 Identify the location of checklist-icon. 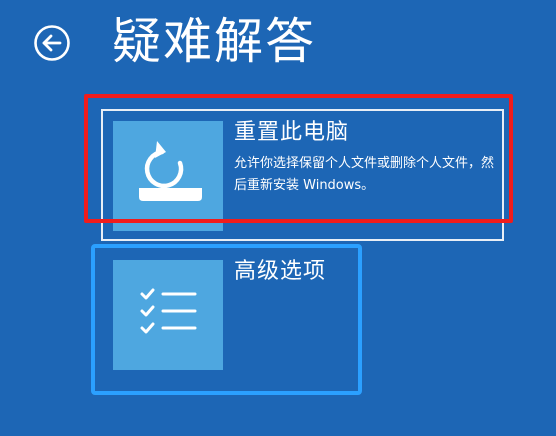
(168, 315).